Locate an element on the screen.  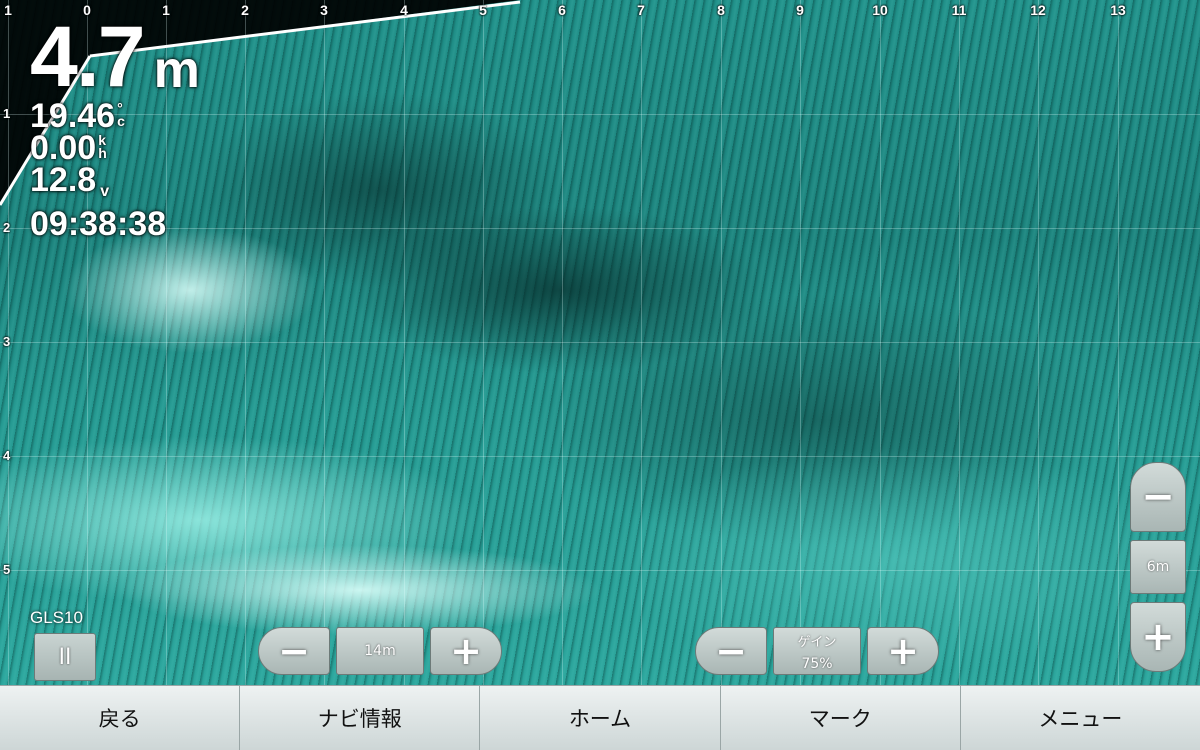
pause-icon: II is located at coordinates (65, 657).